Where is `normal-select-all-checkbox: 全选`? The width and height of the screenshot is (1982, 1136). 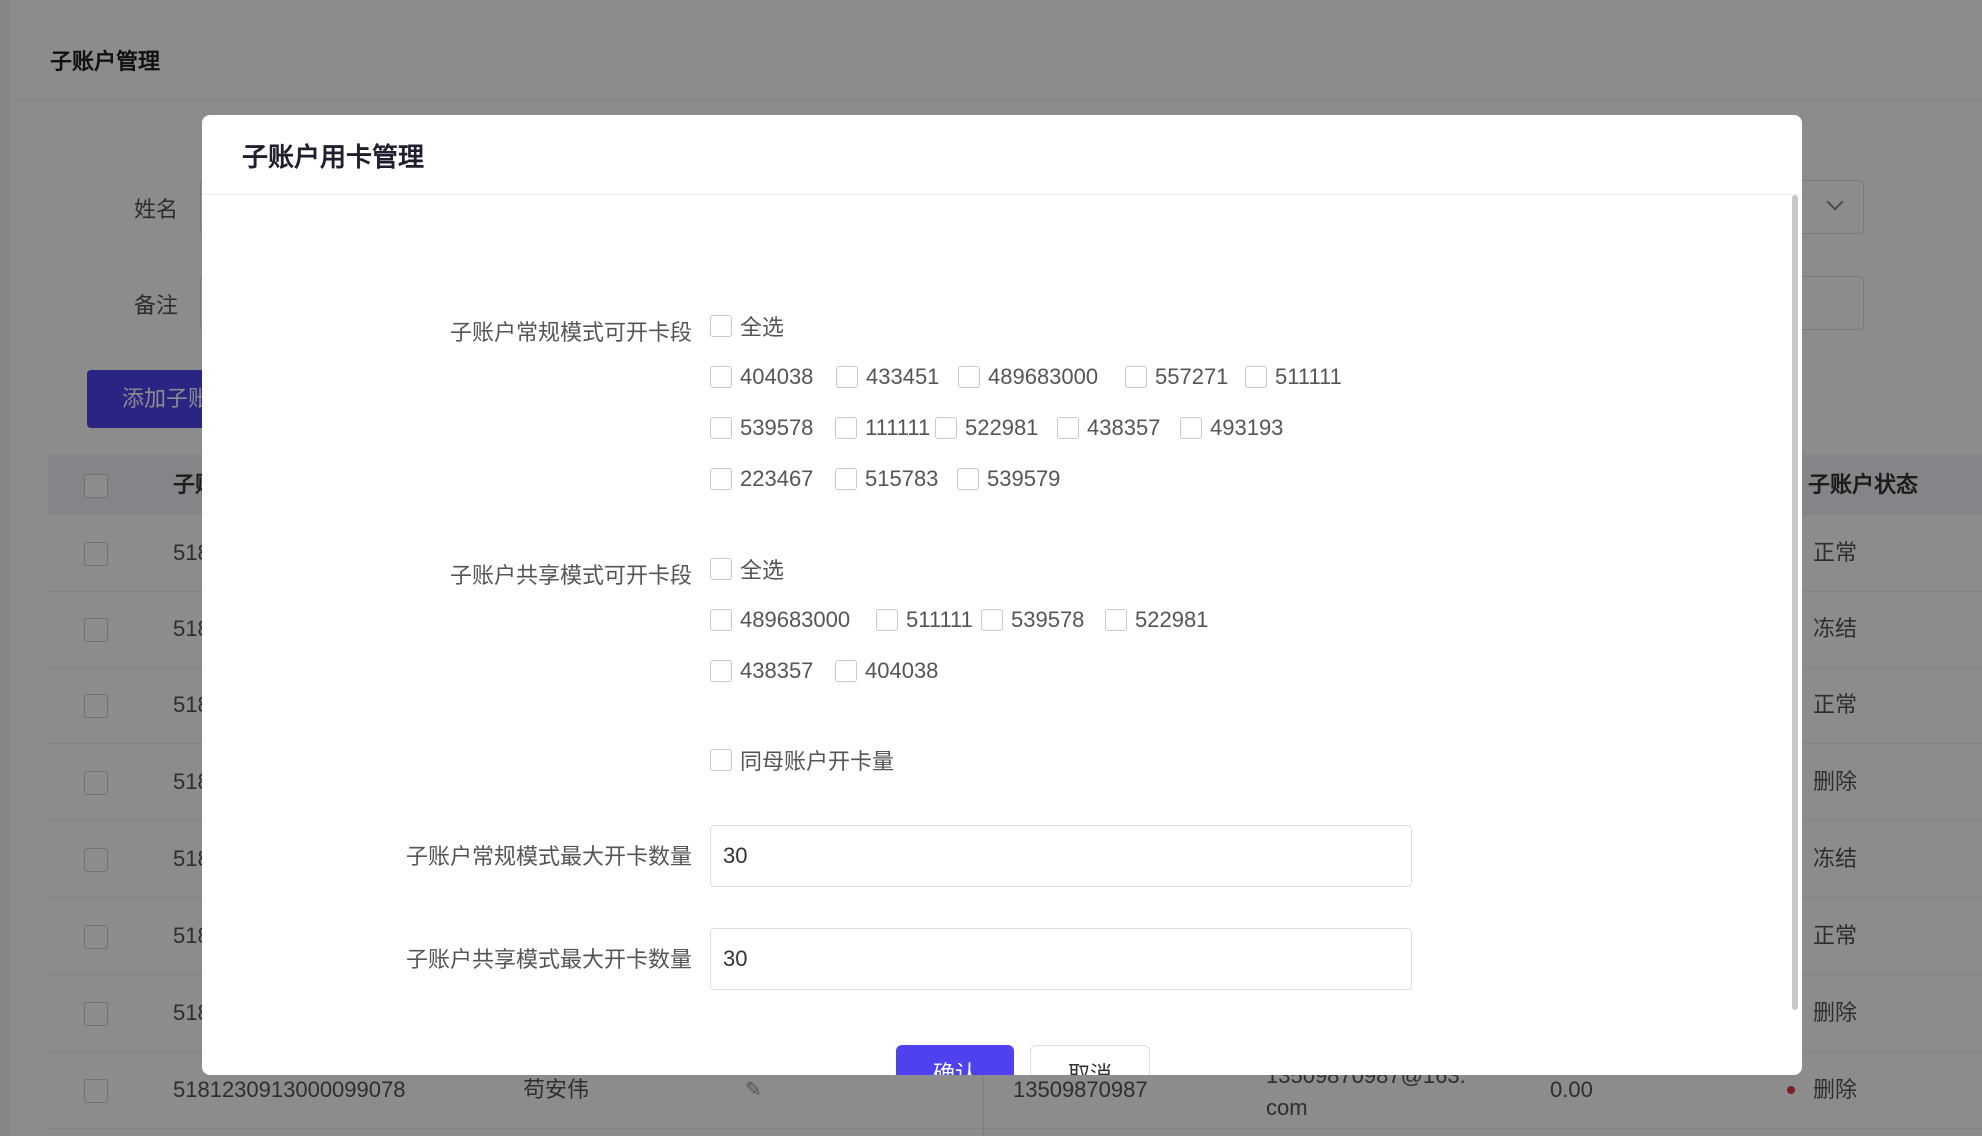 normal-select-all-checkbox: 全选 is located at coordinates (747, 326).